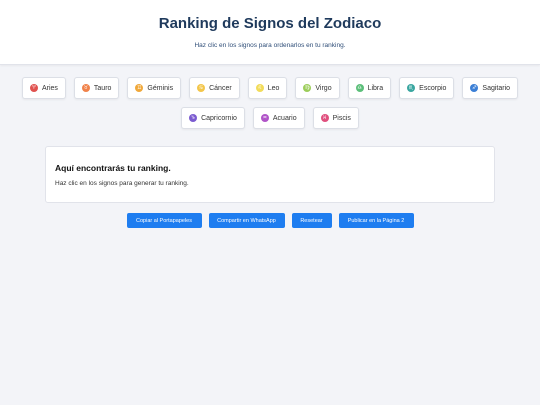  Describe the element at coordinates (164, 220) in the screenshot. I see `copy-button: Copiar al Portapapeles` at that location.